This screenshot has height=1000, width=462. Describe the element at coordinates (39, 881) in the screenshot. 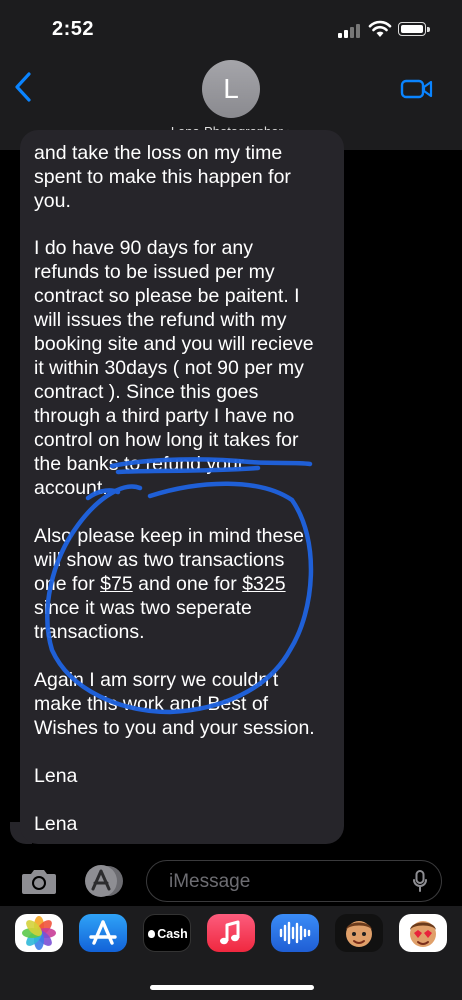

I see `camera-button` at that location.